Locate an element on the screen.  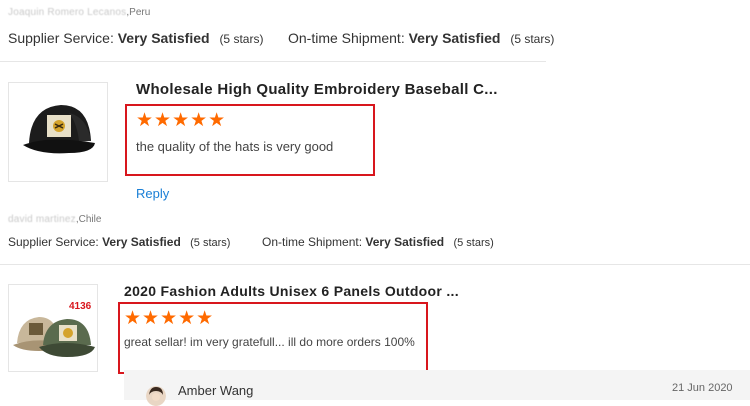
avatar is located at coordinates (156, 396).